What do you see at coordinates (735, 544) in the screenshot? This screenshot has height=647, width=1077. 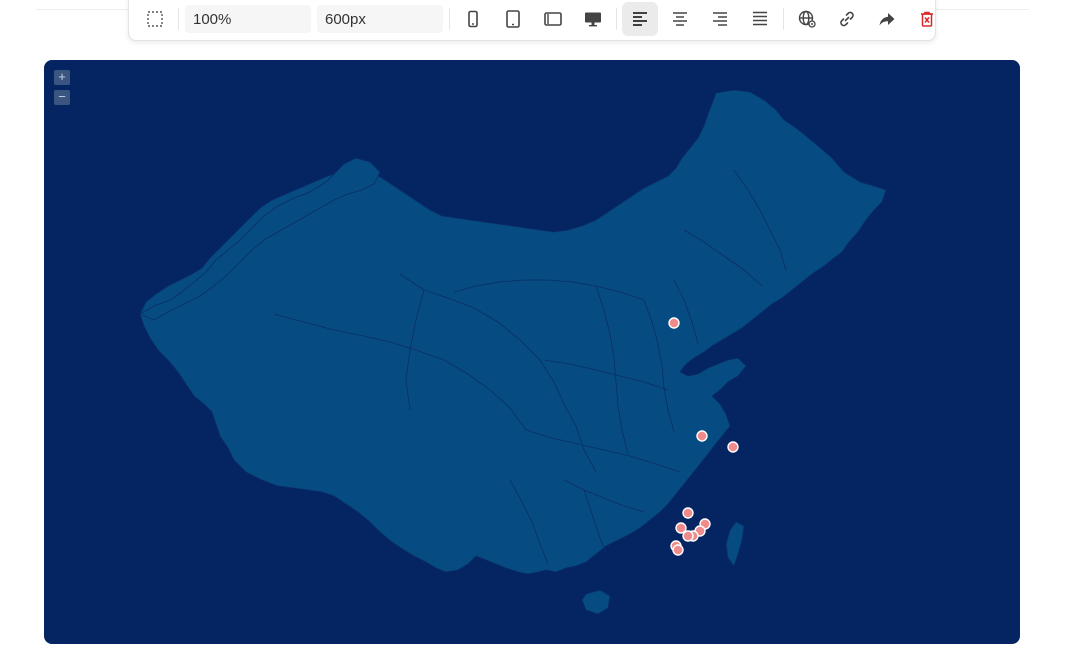 I see `taiwan-island` at bounding box center [735, 544].